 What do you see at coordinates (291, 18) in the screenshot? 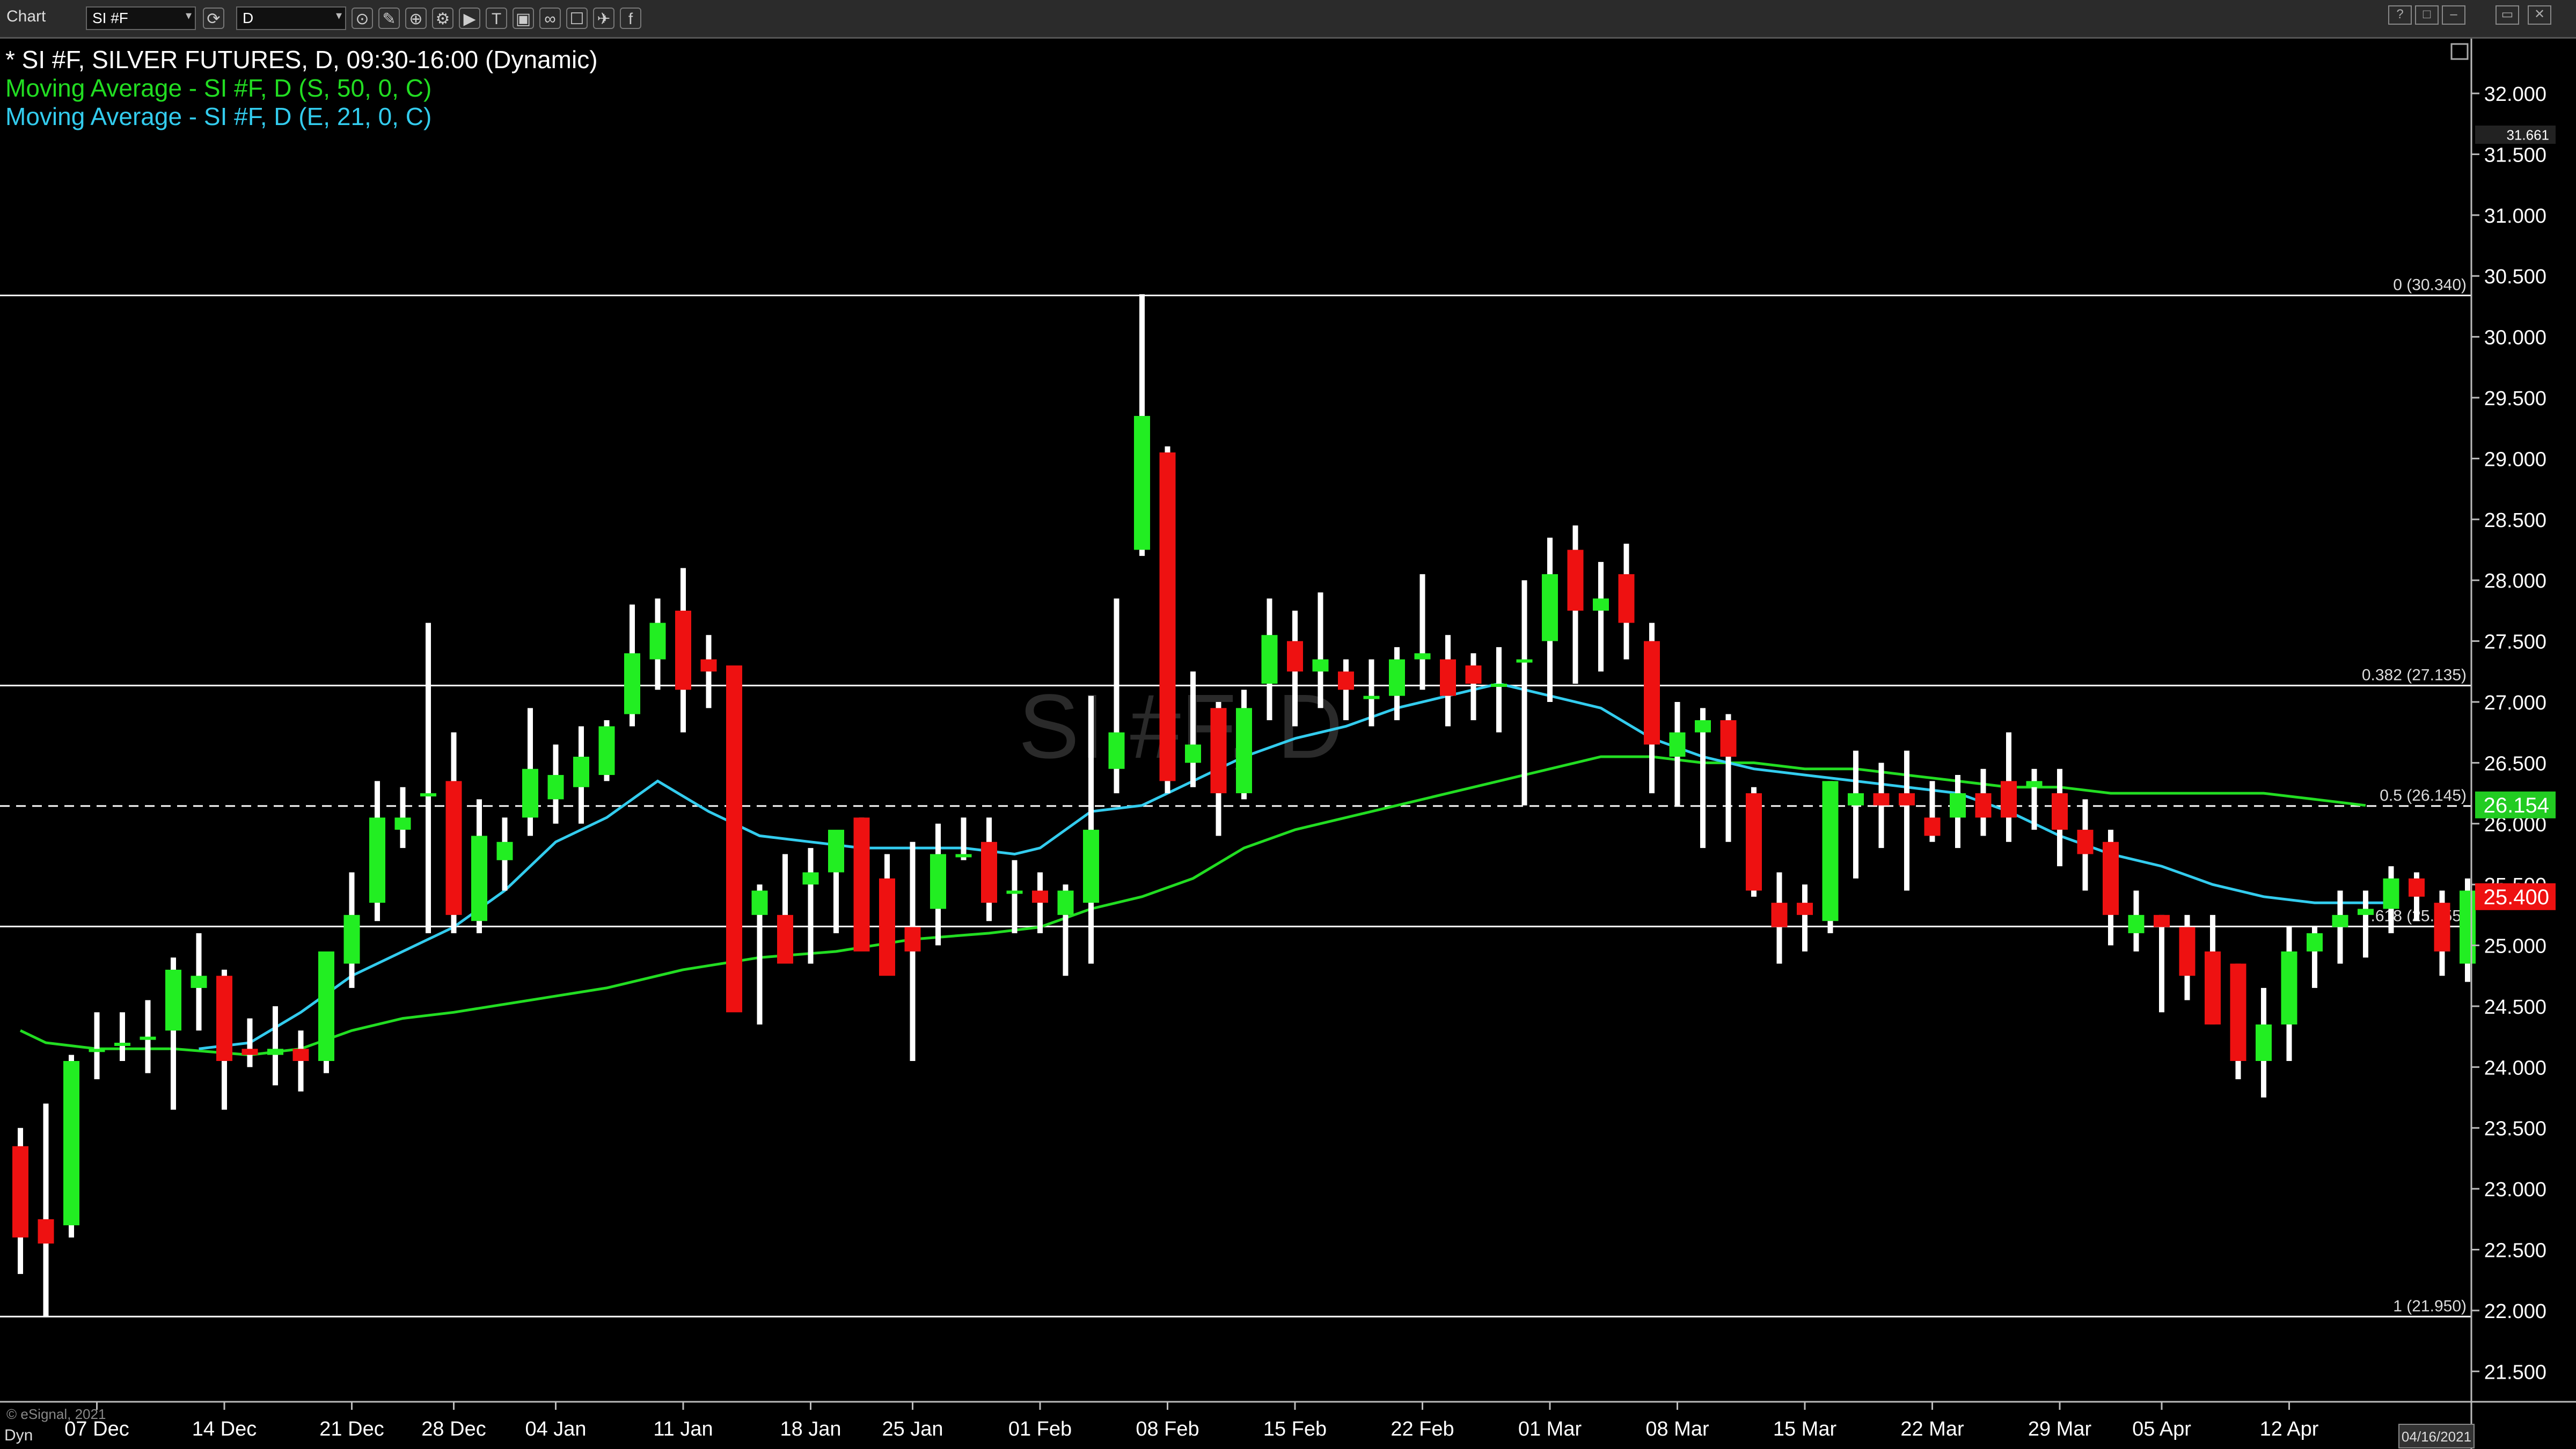
I see `interval-input: D ▾` at bounding box center [291, 18].